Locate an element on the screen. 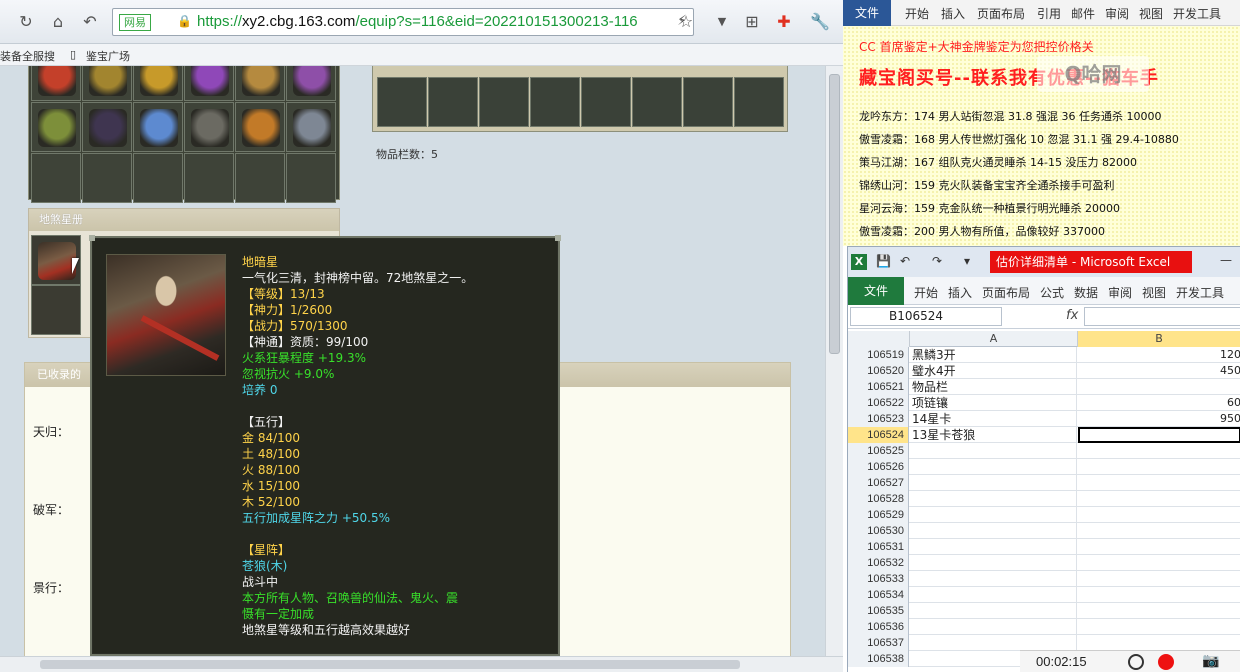 The width and height of the screenshot is (1240, 672). excel-tab: 数据 is located at coordinates (1086, 292).